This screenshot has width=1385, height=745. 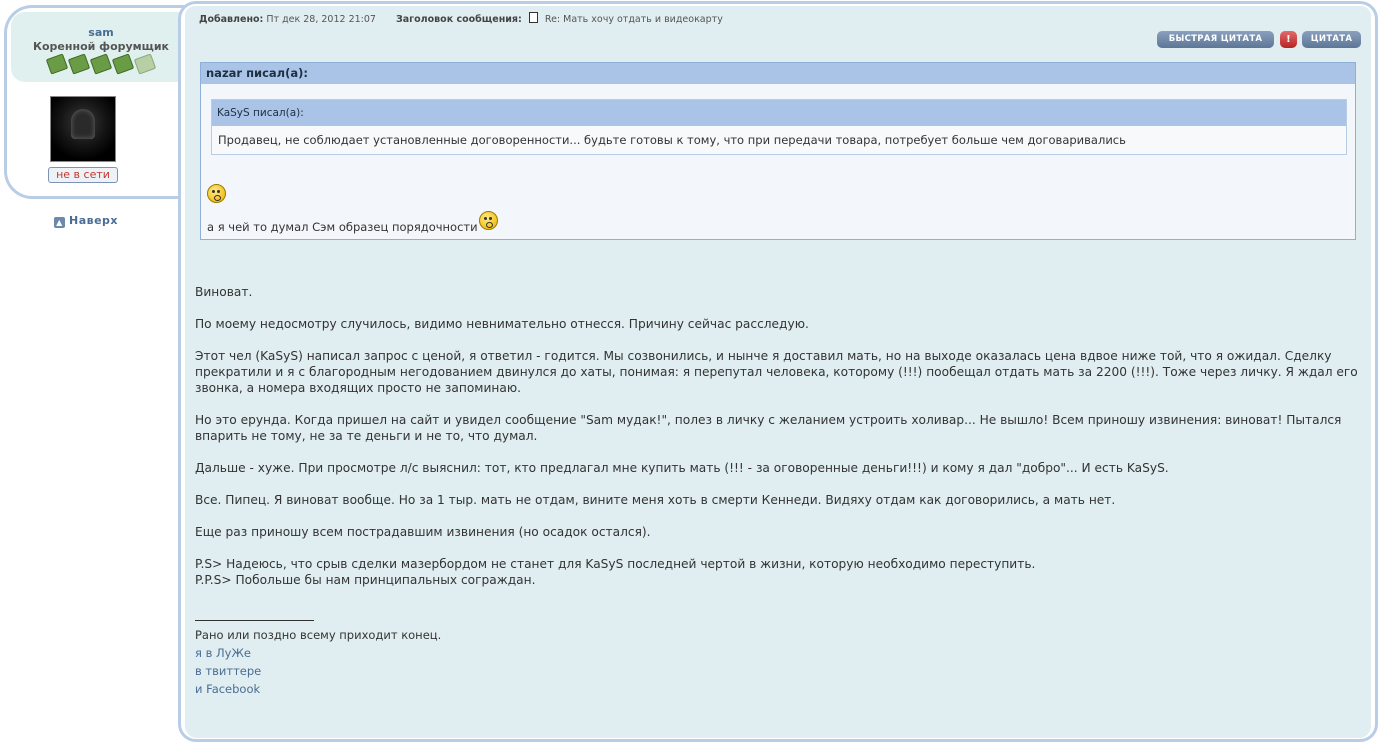 What do you see at coordinates (101, 32) in the screenshot?
I see `author-username: sam` at bounding box center [101, 32].